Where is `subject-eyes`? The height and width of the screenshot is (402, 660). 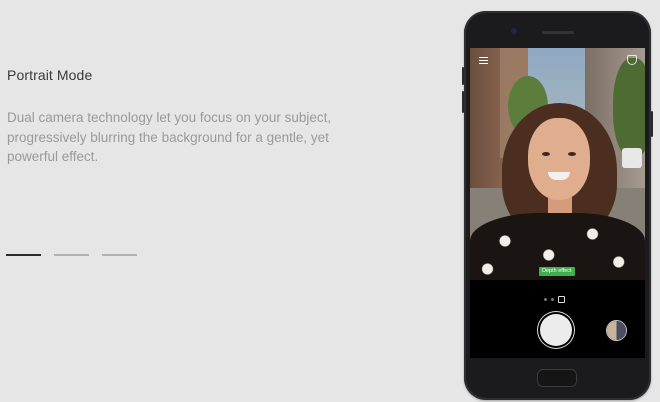 subject-eyes is located at coordinates (559, 154).